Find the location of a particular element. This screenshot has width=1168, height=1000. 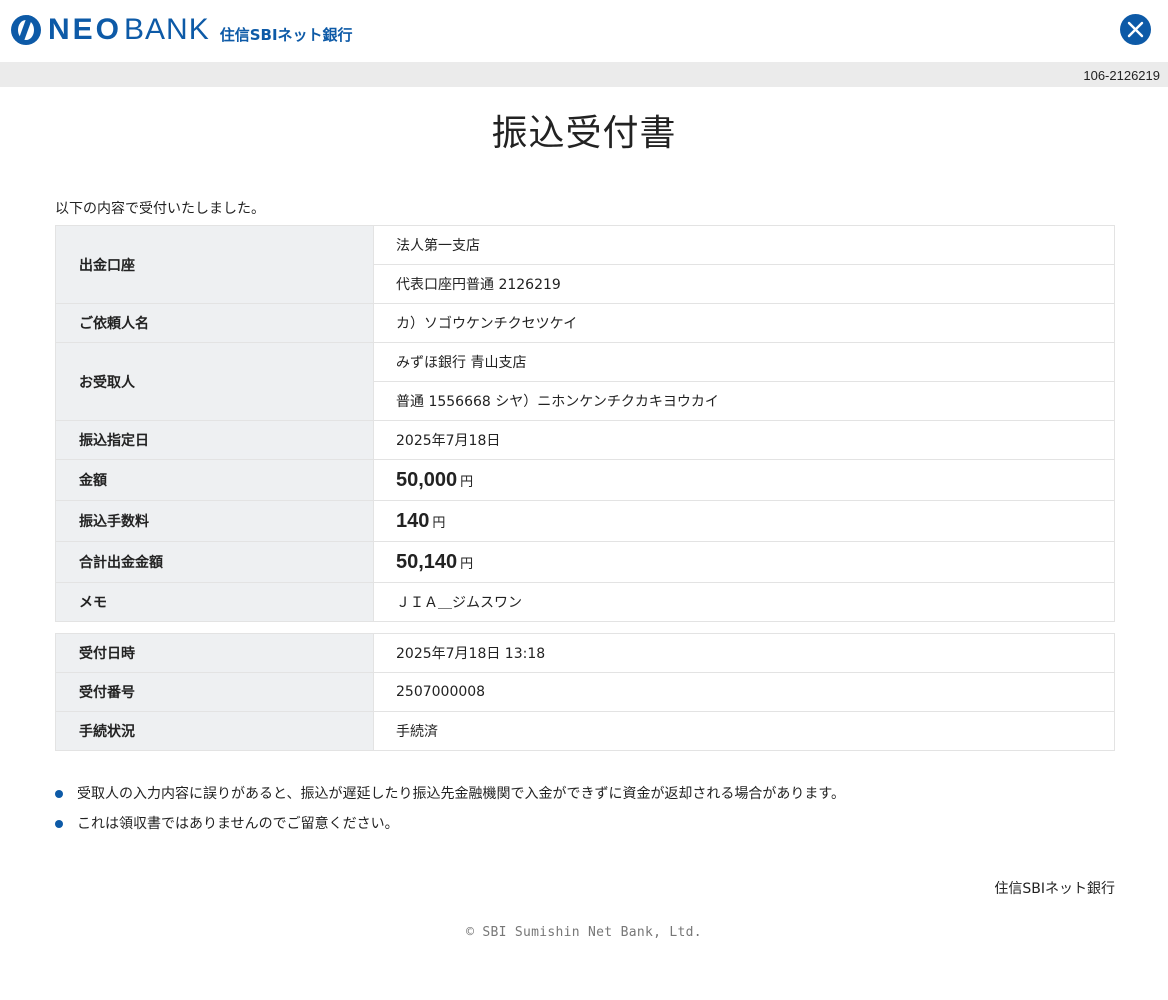

total-label: 合計出金金額 is located at coordinates (214, 562).